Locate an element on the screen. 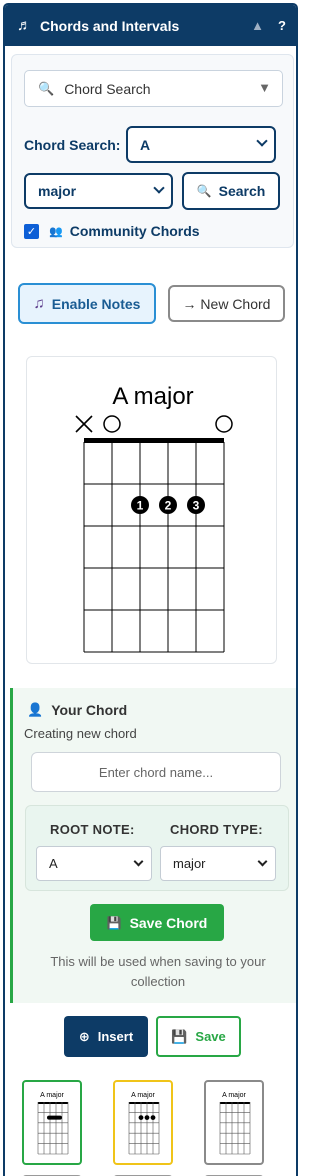 This screenshot has height=1176, width=320. panel-title: Chords and Intervals is located at coordinates (110, 25).